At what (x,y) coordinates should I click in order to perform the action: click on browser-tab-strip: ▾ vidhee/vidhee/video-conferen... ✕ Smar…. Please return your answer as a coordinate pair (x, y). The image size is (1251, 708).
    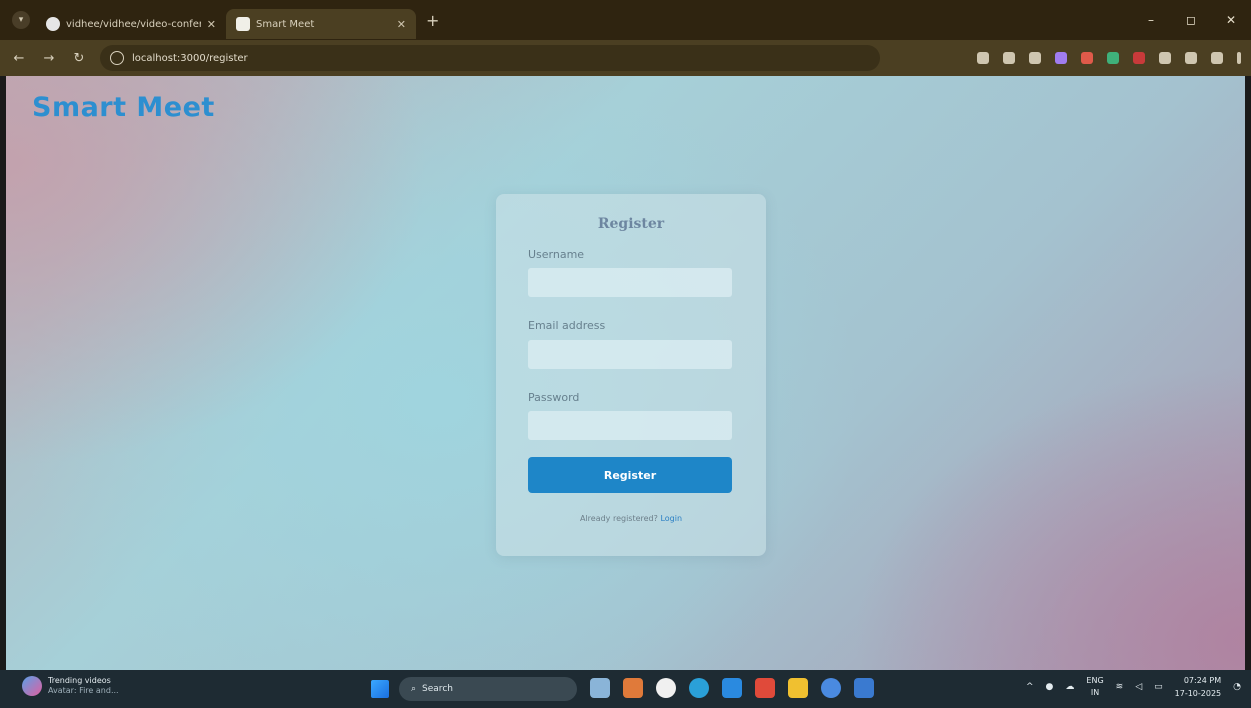
    Looking at the image, I should click on (625, 20).